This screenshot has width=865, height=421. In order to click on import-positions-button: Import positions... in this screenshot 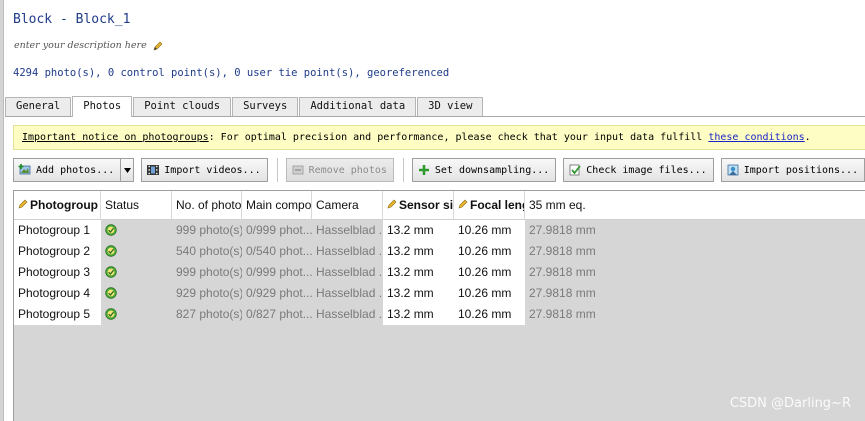, I will do `click(792, 170)`.